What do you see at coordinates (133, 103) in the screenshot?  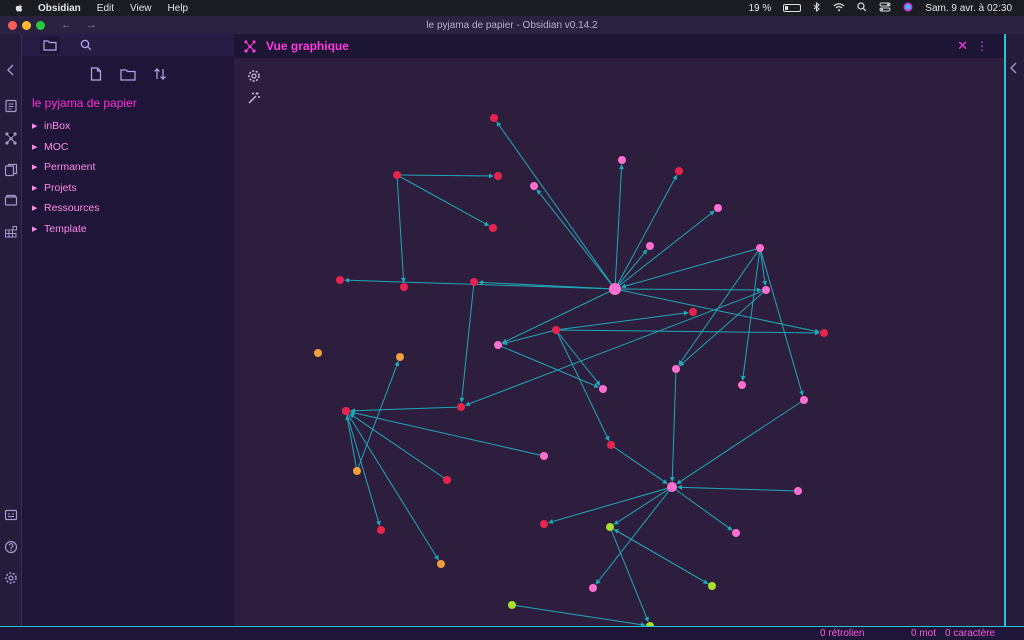 I see `vault-name: le pyjama de papier` at bounding box center [133, 103].